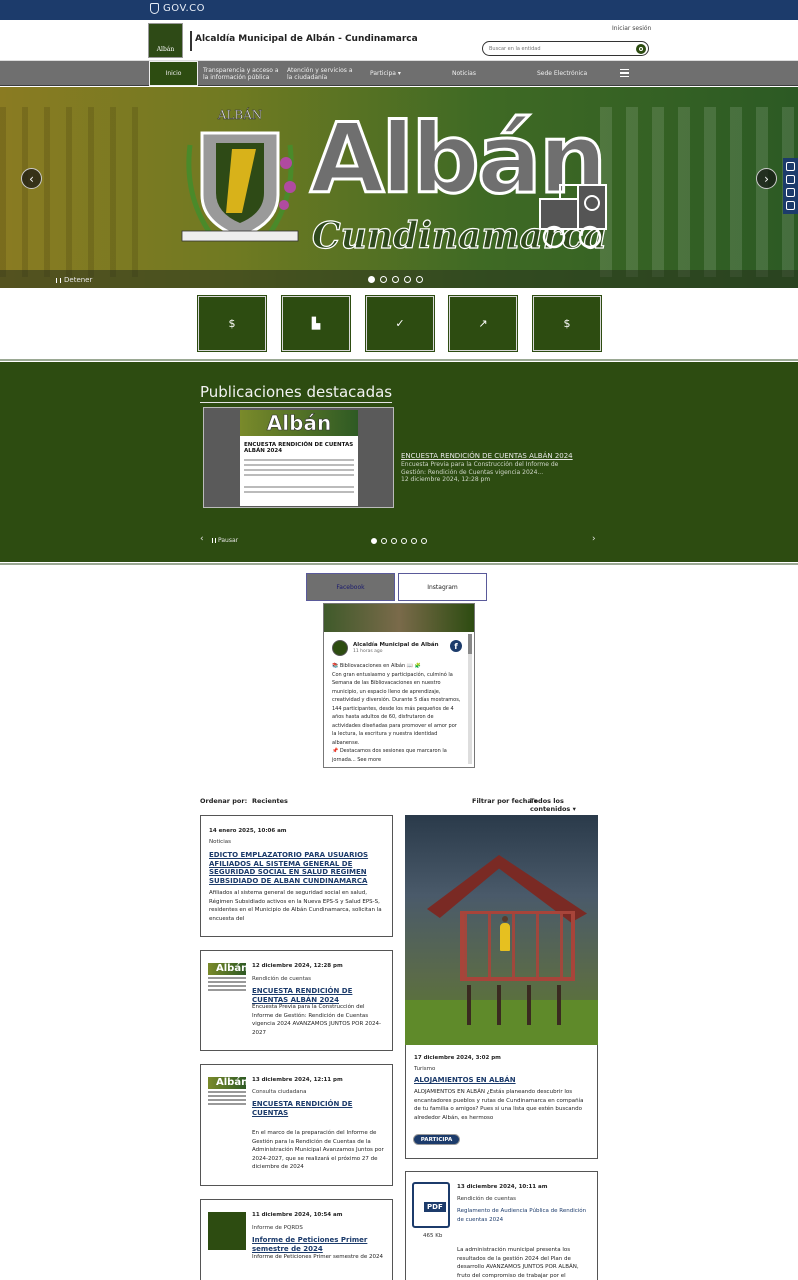 This screenshot has width=798, height=1280. Describe the element at coordinates (240, 174) in the screenshot. I see `coat-of-arms-icon: ALBÁN` at that location.